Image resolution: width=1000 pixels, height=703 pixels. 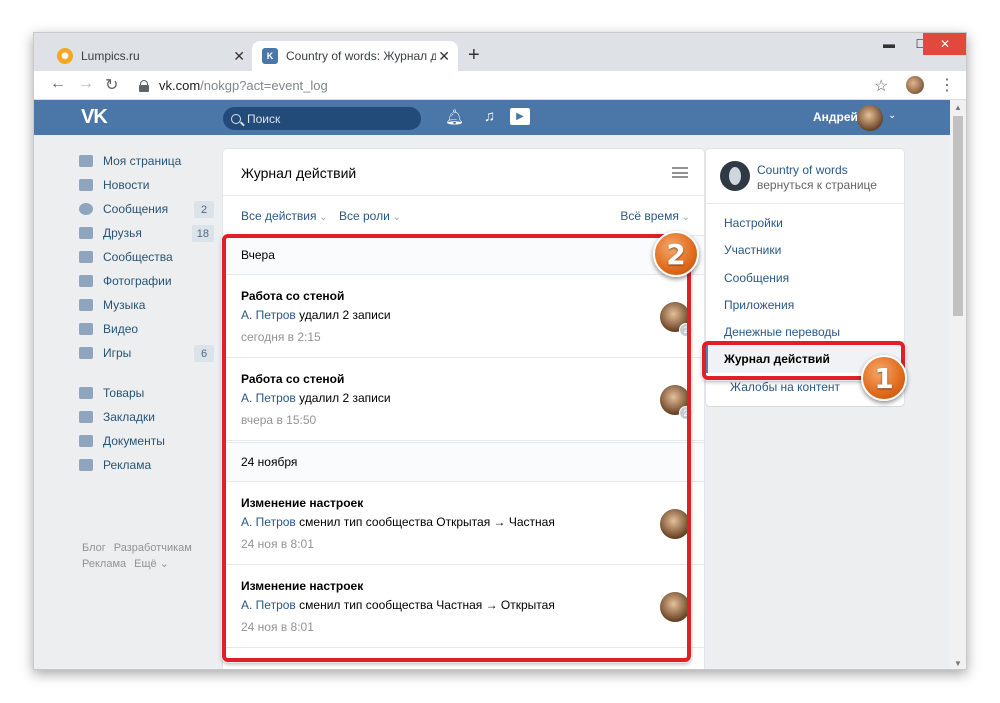 I want to click on nav-label: Сообщества, so click(x=138, y=257).